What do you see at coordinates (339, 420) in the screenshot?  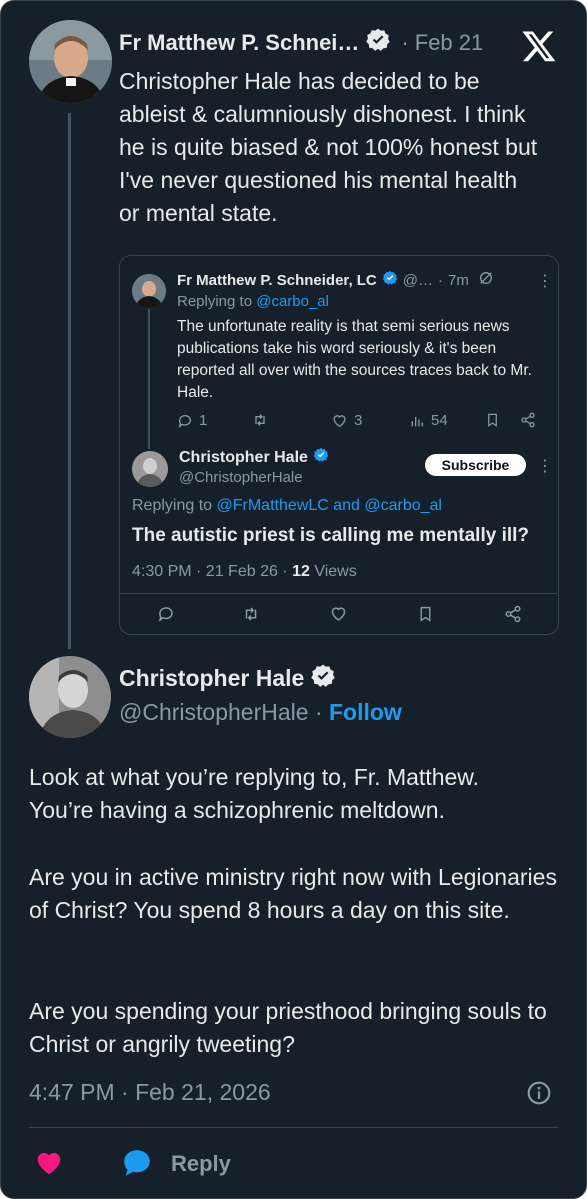 I see `heart-outline-icon` at bounding box center [339, 420].